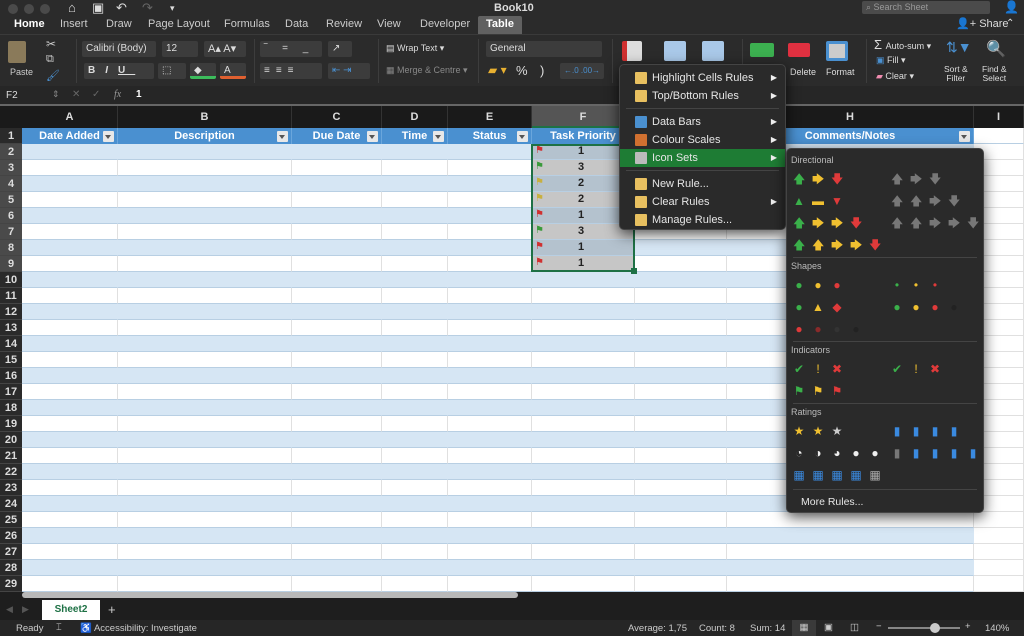 The image size is (1024, 636). What do you see at coordinates (840, 72) in the screenshot?
I see `format-button: Format` at bounding box center [840, 72].